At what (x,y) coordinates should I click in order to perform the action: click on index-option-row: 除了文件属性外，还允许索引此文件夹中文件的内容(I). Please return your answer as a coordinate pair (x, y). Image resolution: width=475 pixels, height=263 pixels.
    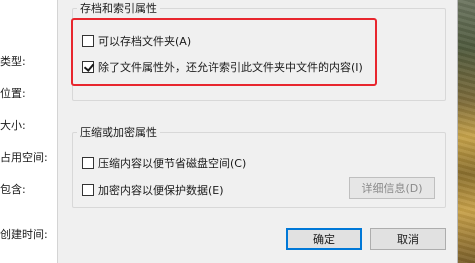
    Looking at the image, I should click on (222, 67).